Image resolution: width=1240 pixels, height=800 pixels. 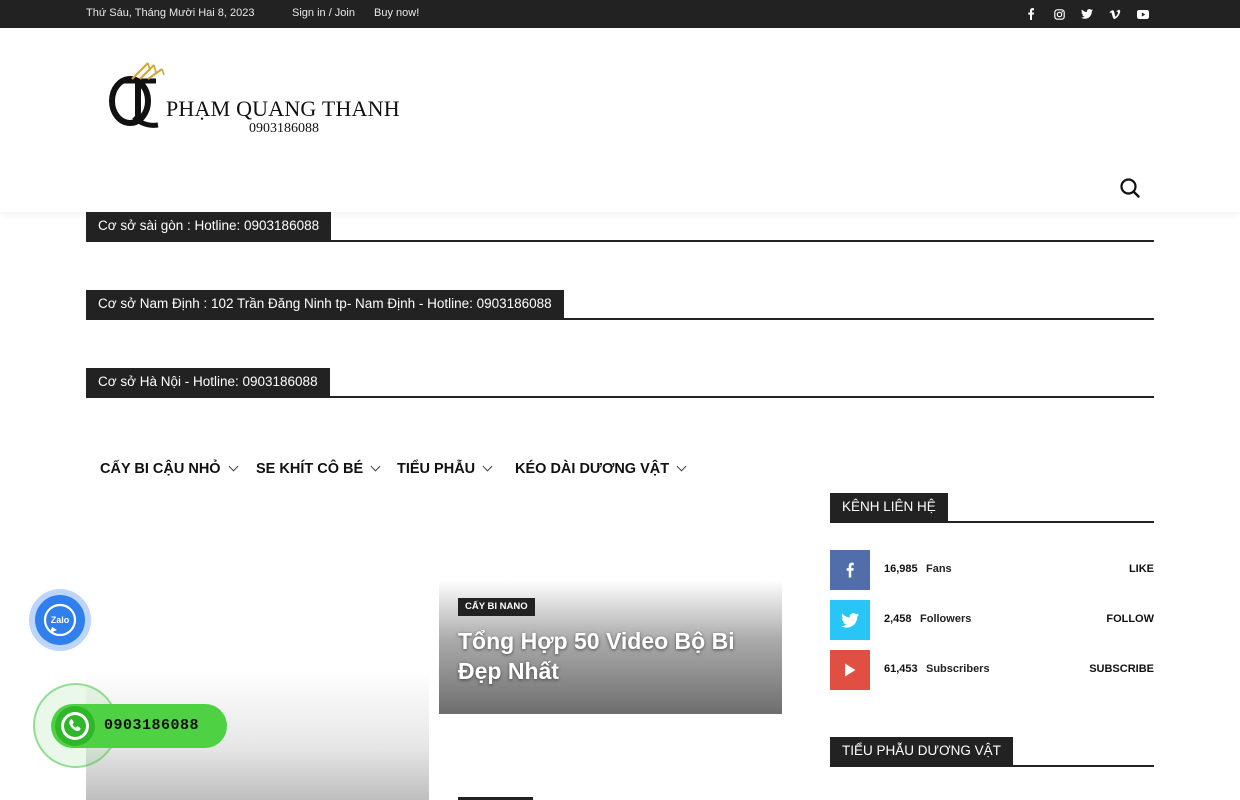 What do you see at coordinates (992, 620) in the screenshot?
I see `social-counter-twitter: 2,458 Followers FOLLOW` at bounding box center [992, 620].